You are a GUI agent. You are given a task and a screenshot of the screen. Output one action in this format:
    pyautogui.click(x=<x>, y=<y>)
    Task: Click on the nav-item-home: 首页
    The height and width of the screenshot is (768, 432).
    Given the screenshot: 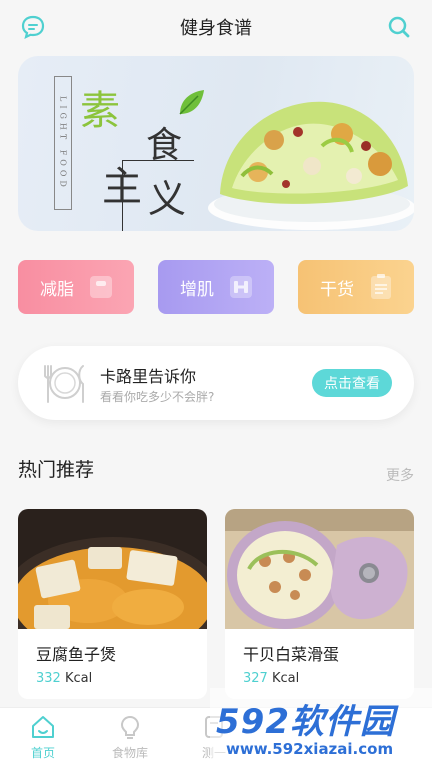 What is the action you would take?
    pyautogui.click(x=43, y=737)
    